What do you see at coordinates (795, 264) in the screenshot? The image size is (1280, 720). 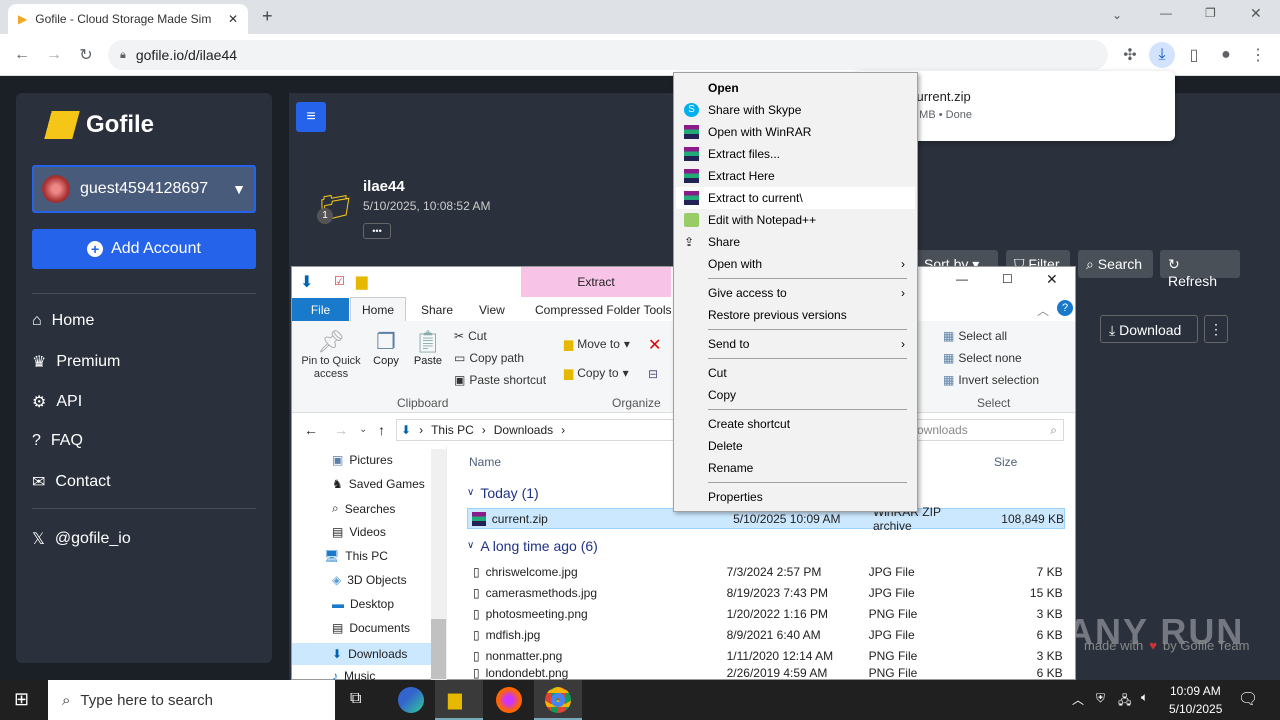 I see `menu-item-open-with: Open with ›` at bounding box center [795, 264].